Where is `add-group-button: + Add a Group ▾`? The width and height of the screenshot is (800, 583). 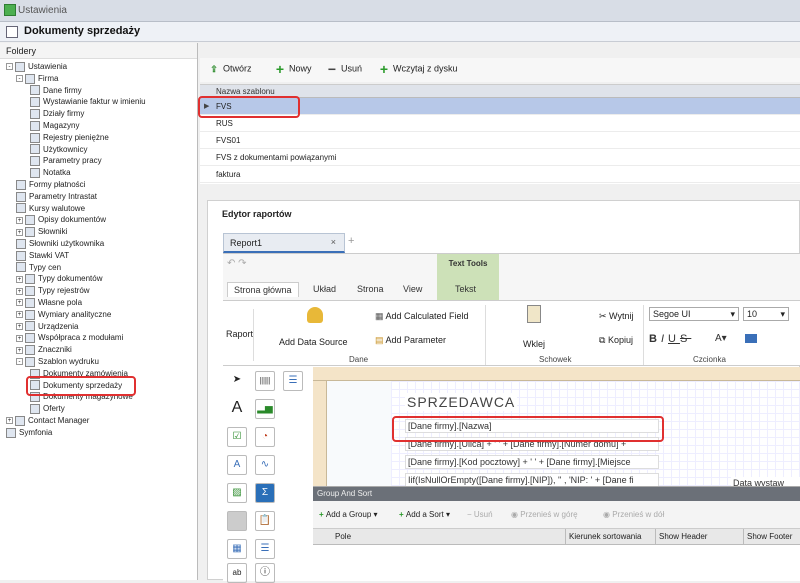
add-group-button: + Add a Group ▾ is located at coordinates (348, 514).